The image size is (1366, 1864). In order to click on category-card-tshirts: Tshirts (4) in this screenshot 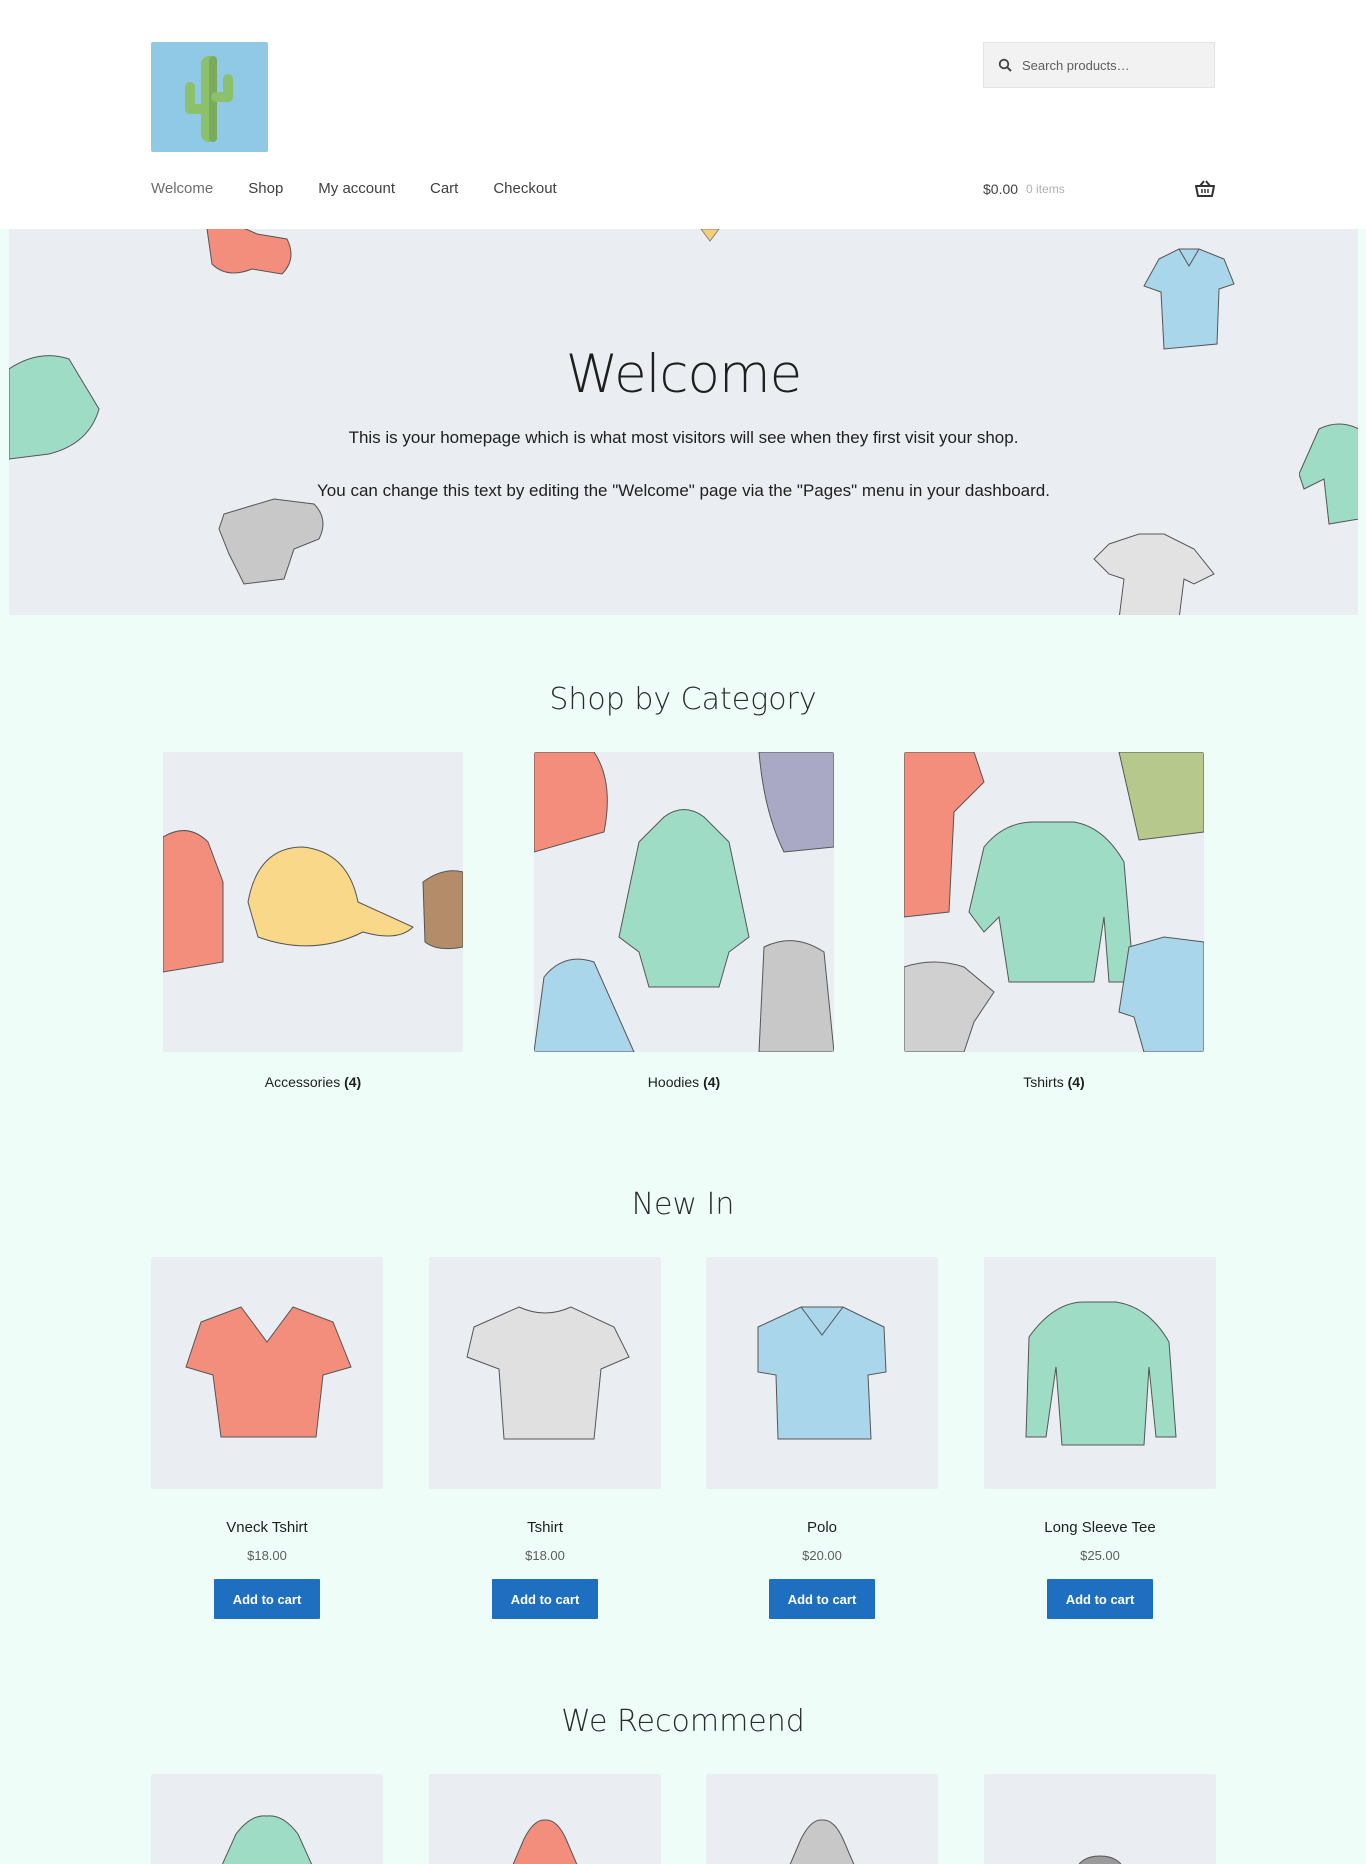, I will do `click(1054, 921)`.